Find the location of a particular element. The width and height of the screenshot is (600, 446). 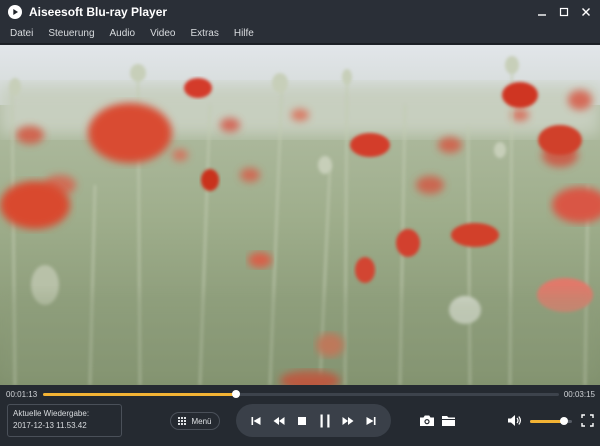

now-playing-title: 2017-12-13 11.53.42 is located at coordinates (50, 425).